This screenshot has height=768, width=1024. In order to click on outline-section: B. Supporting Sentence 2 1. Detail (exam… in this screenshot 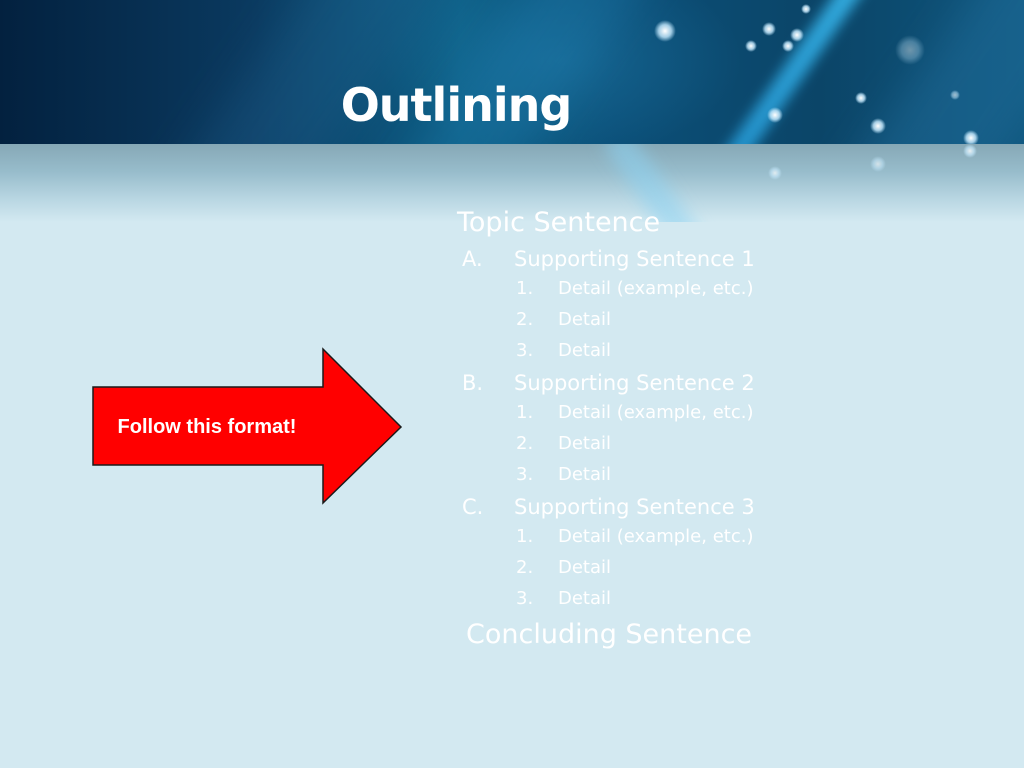, I will do `click(606, 429)`.